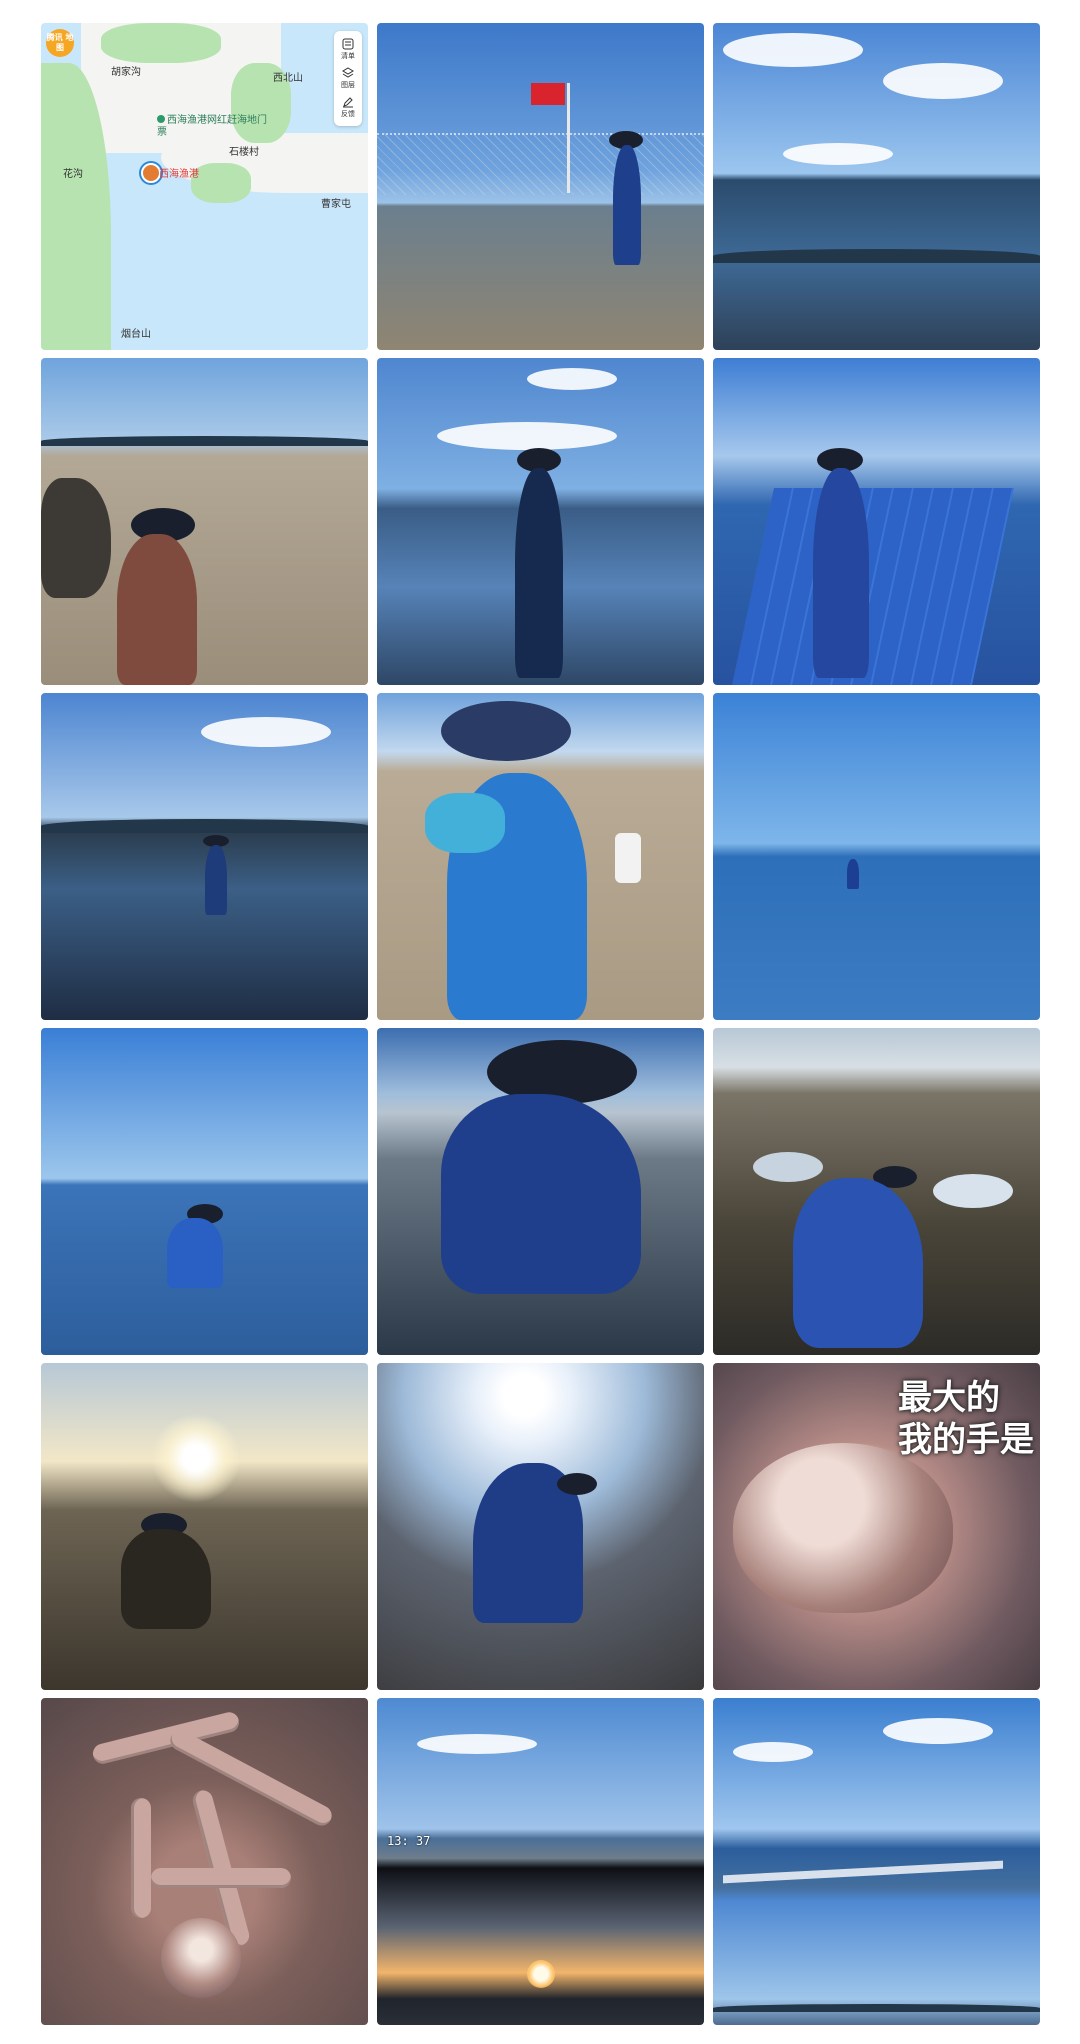 This screenshot has height=2044, width=1080. What do you see at coordinates (161, 119) in the screenshot?
I see `poi-pin-icon` at bounding box center [161, 119].